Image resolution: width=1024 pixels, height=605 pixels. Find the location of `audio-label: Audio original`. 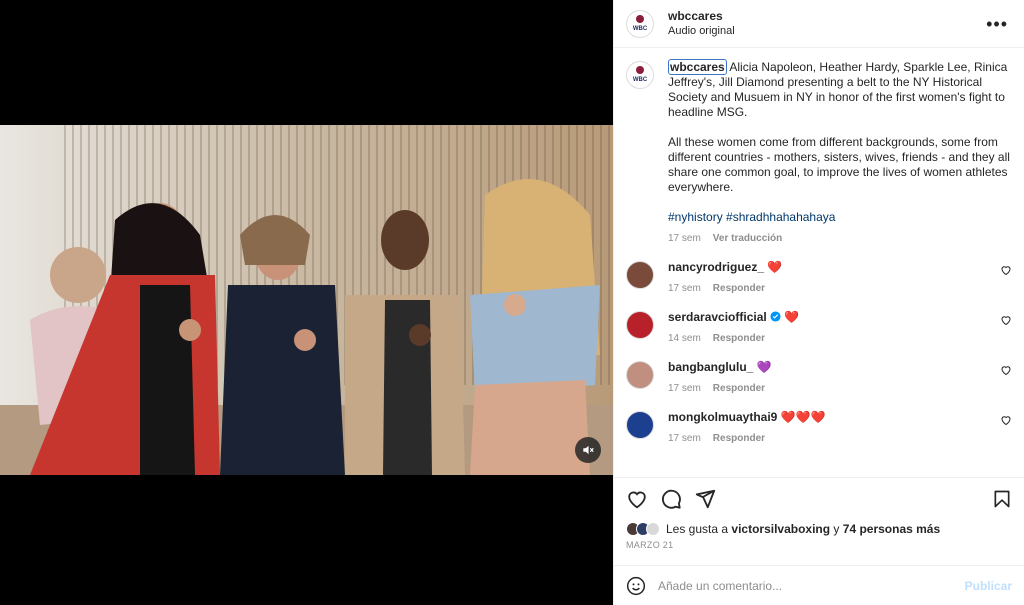

audio-label: Audio original is located at coordinates (701, 31).